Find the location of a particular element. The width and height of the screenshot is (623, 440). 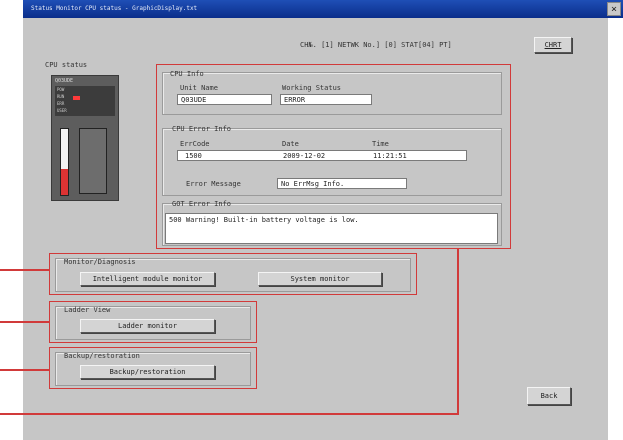

cpu-status-label: CPU status is located at coordinates (66, 65).